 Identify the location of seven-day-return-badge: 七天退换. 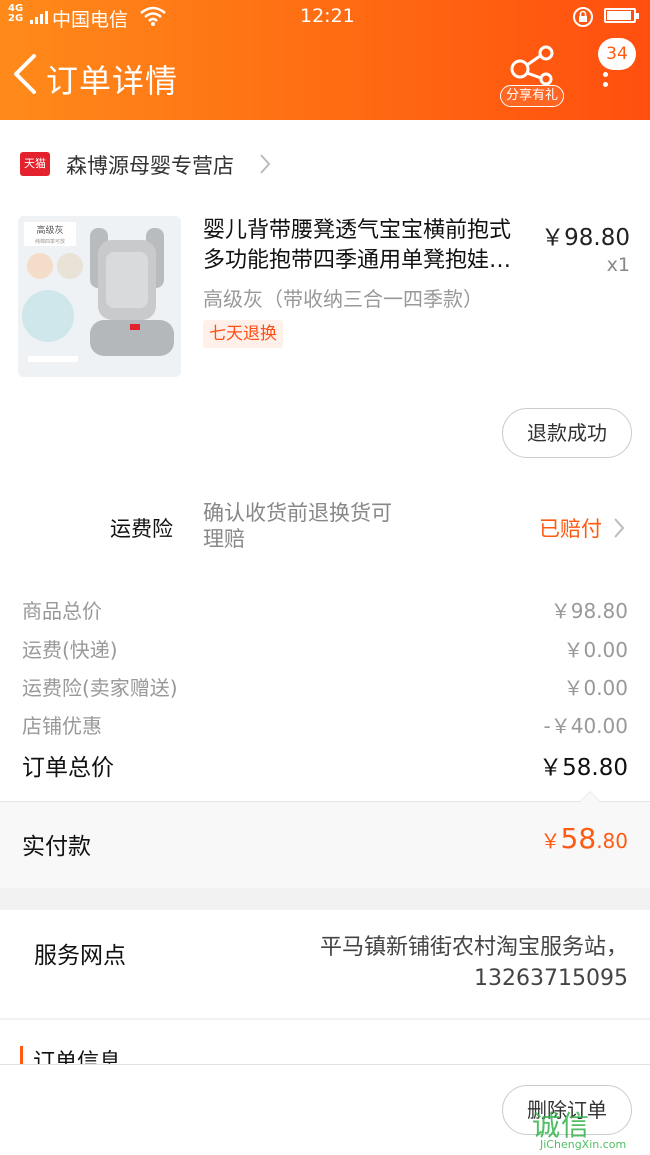
(243, 334).